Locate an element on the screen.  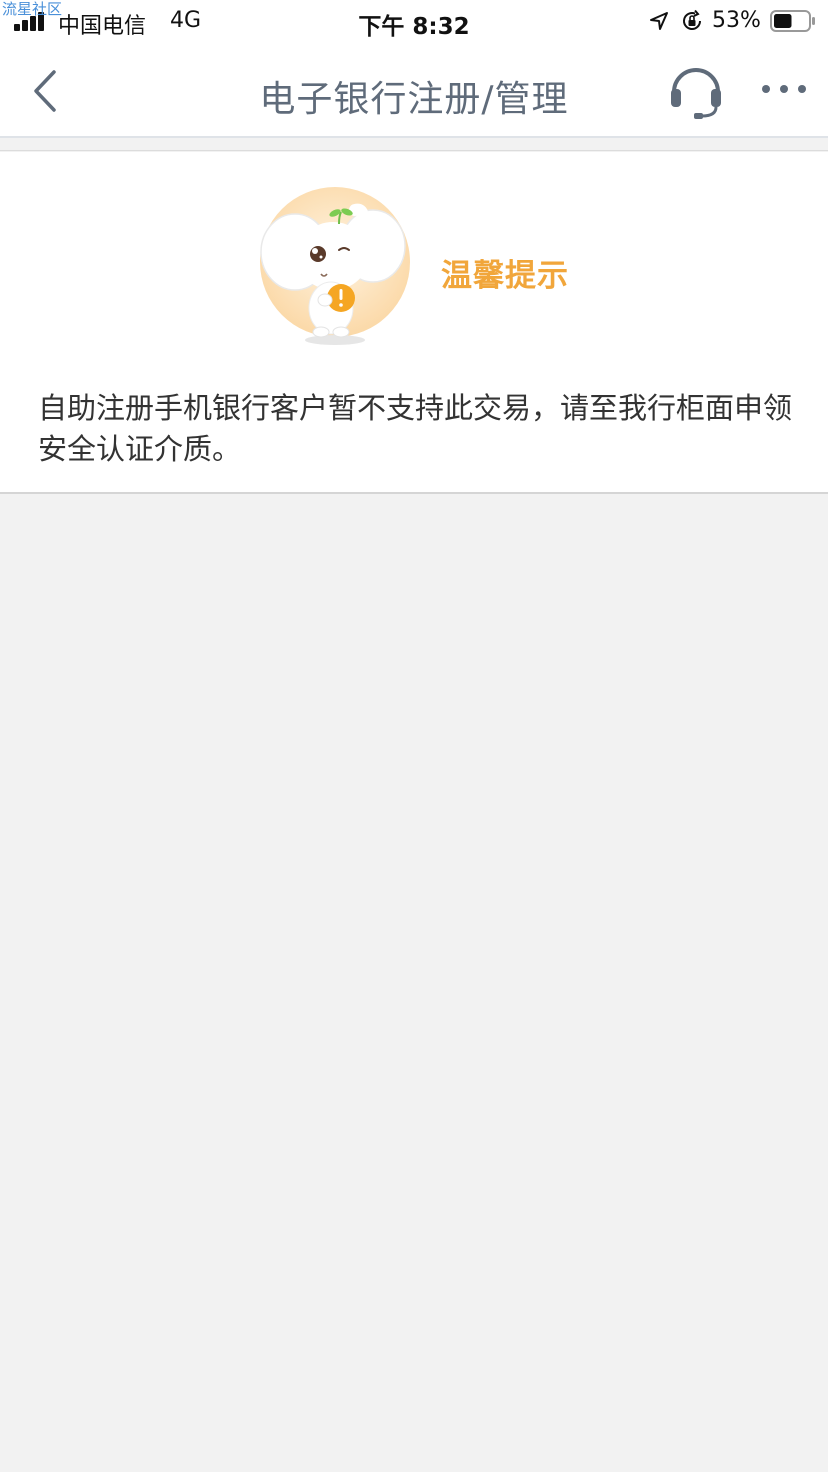
battery-percent: 53% is located at coordinates (736, 20).